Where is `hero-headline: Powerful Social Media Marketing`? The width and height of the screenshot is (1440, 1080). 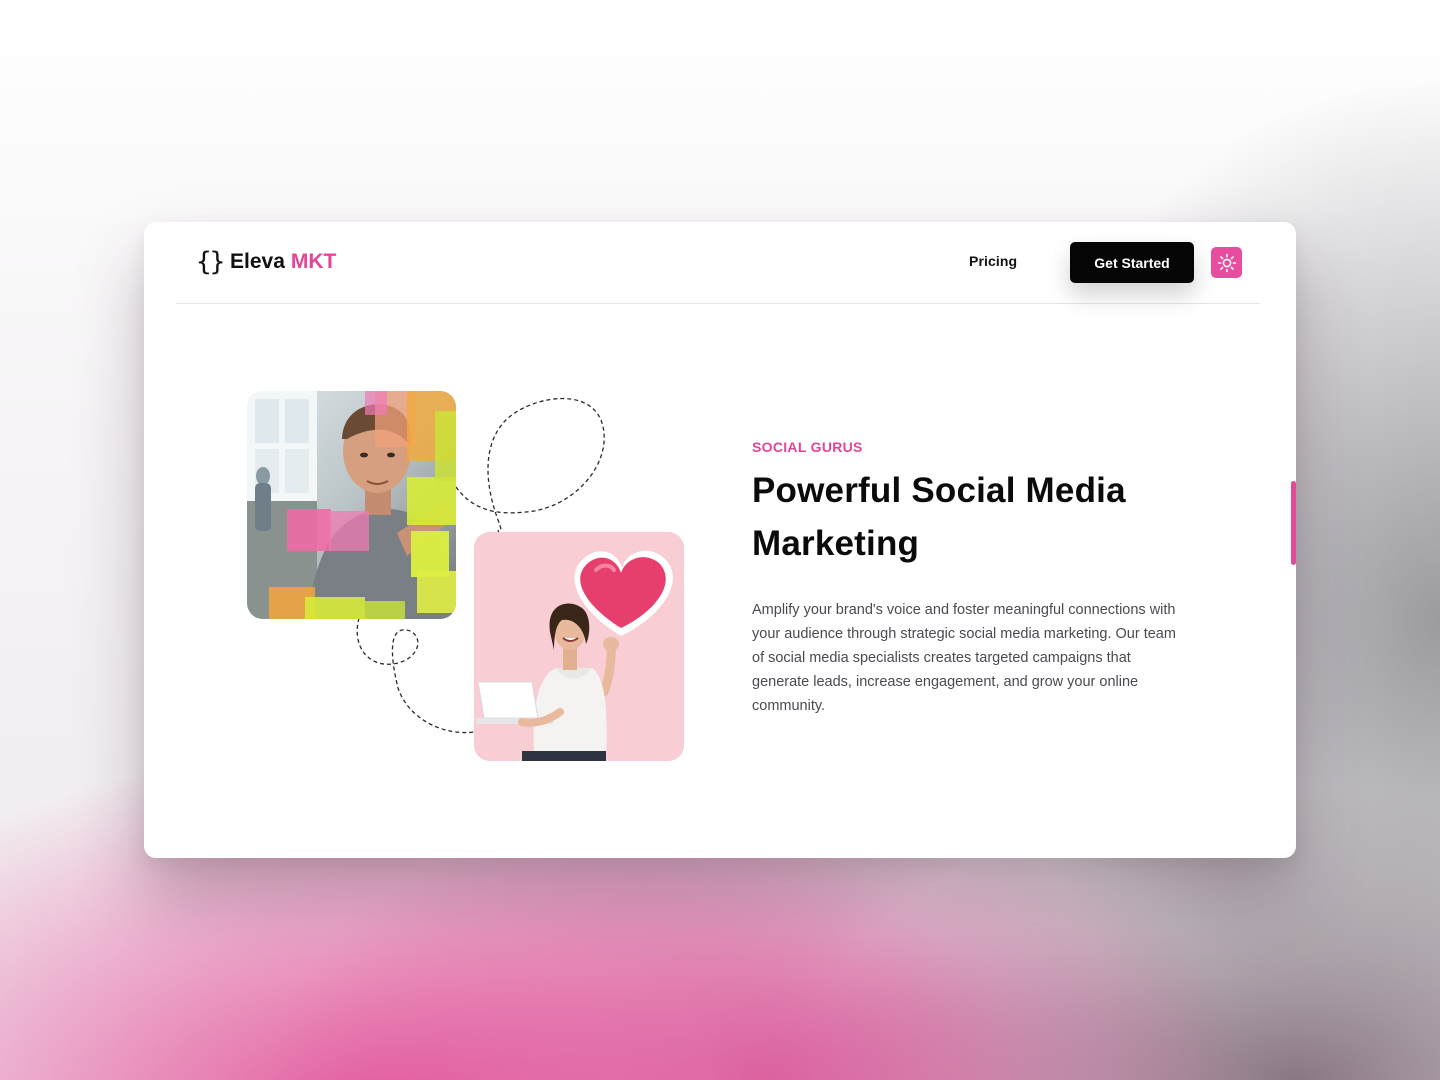 hero-headline: Powerful Social Media Marketing is located at coordinates (939, 517).